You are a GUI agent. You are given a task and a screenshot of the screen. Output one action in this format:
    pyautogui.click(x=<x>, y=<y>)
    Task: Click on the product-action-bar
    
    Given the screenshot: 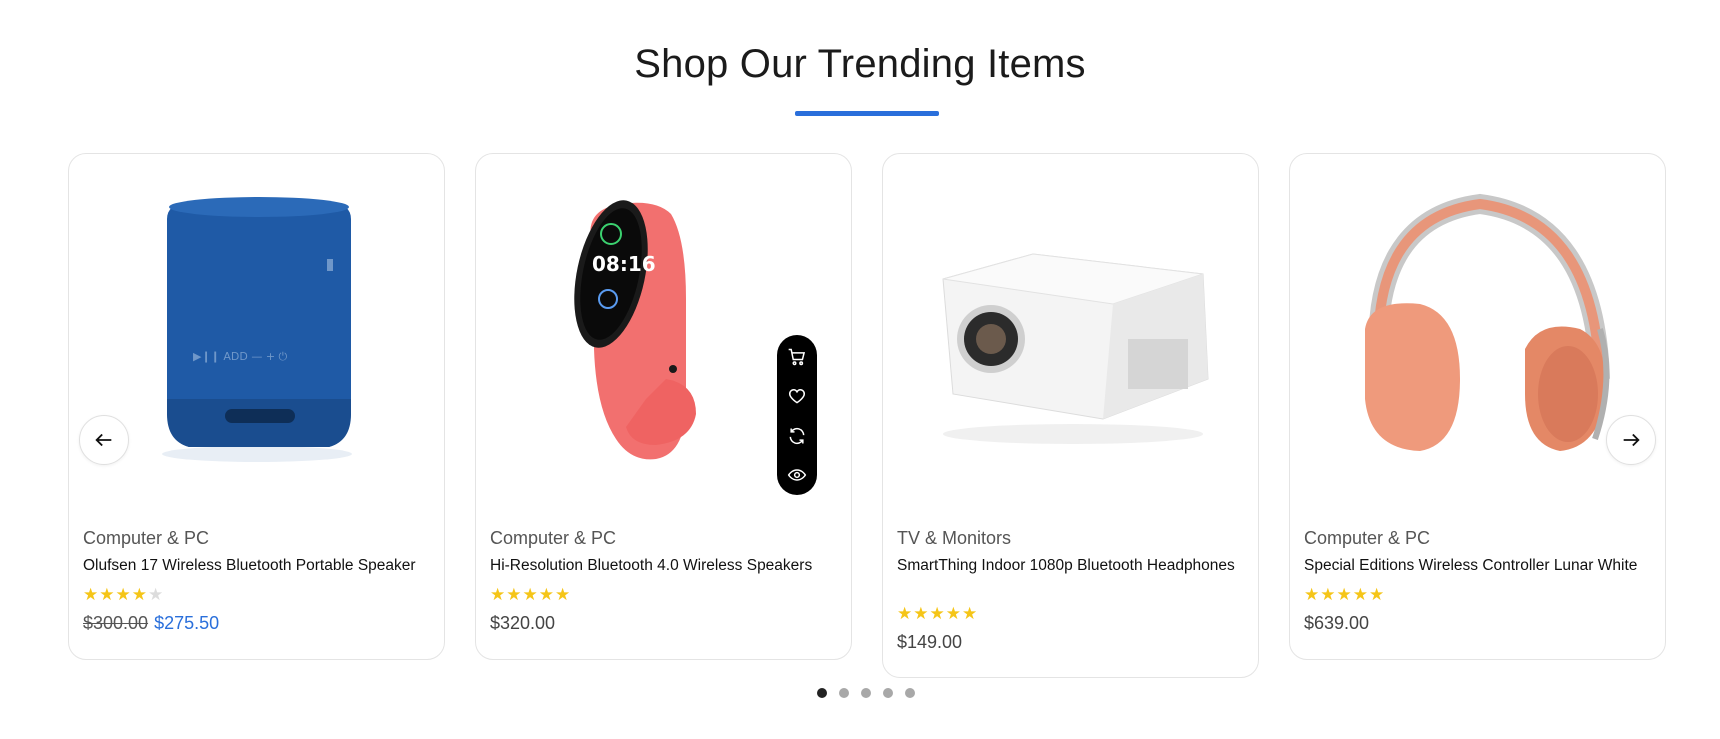 What is the action you would take?
    pyautogui.click(x=797, y=415)
    